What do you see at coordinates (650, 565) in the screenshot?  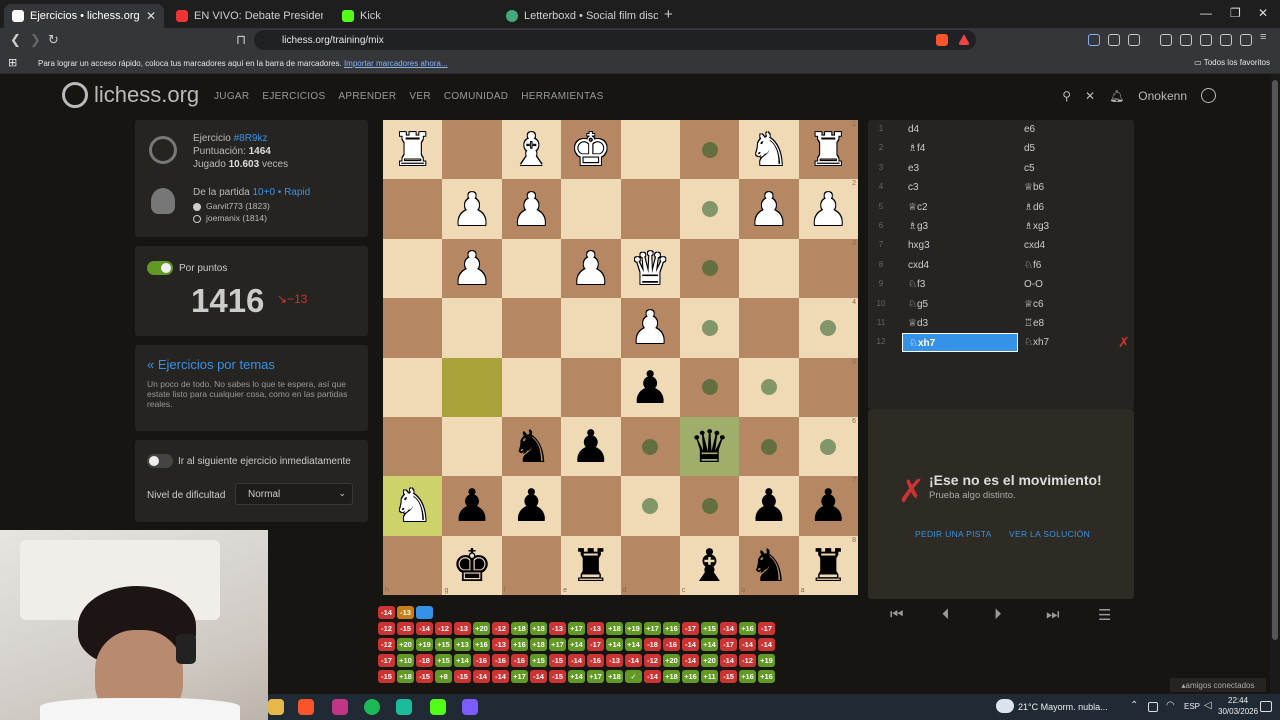 I see `board-square: d` at bounding box center [650, 565].